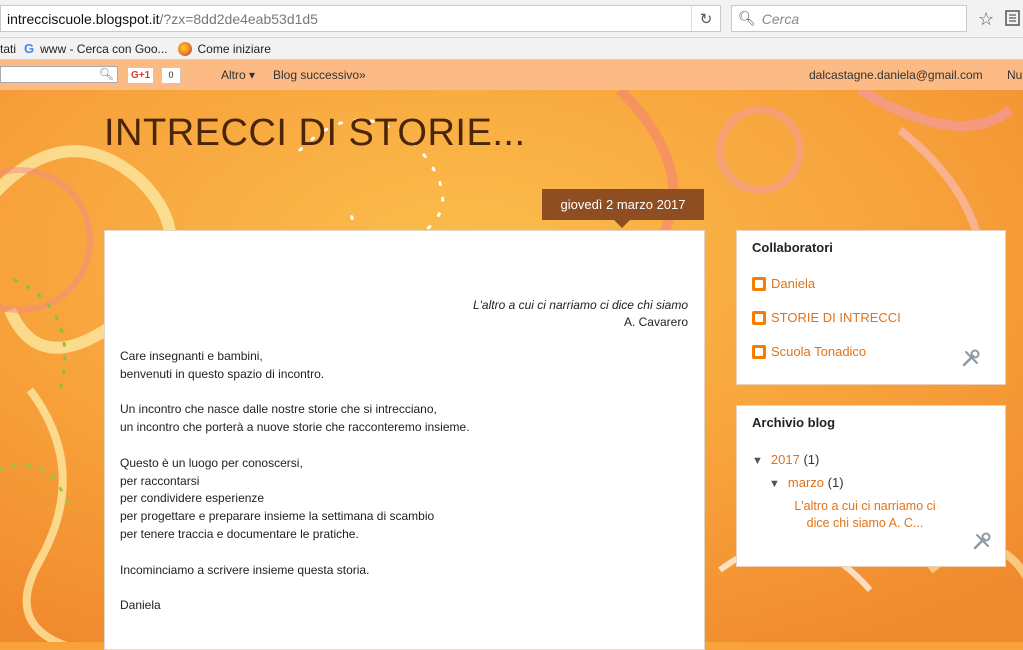 The width and height of the screenshot is (1023, 650). I want to click on contributor-link: Daniela, so click(783, 283).